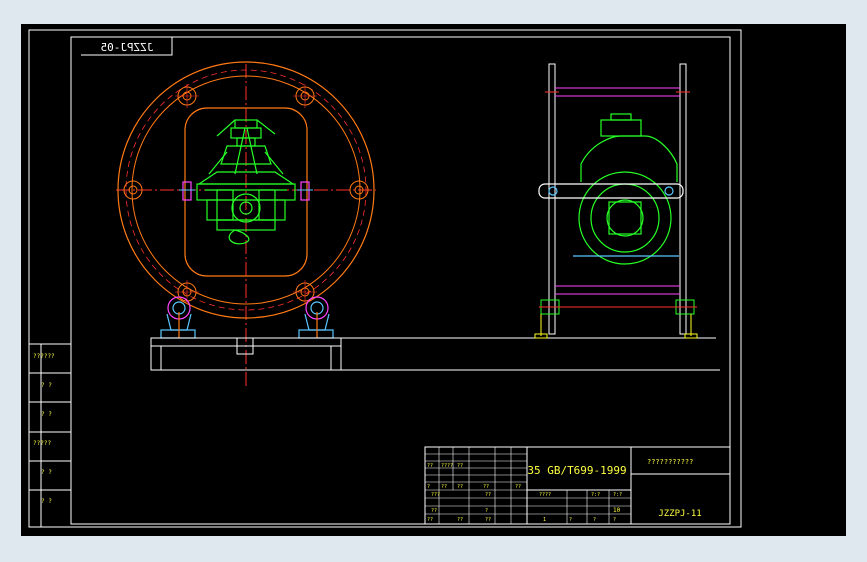 This screenshot has height=562, width=867. I want to click on part-name-placeholder: ???????????, so click(670, 462).